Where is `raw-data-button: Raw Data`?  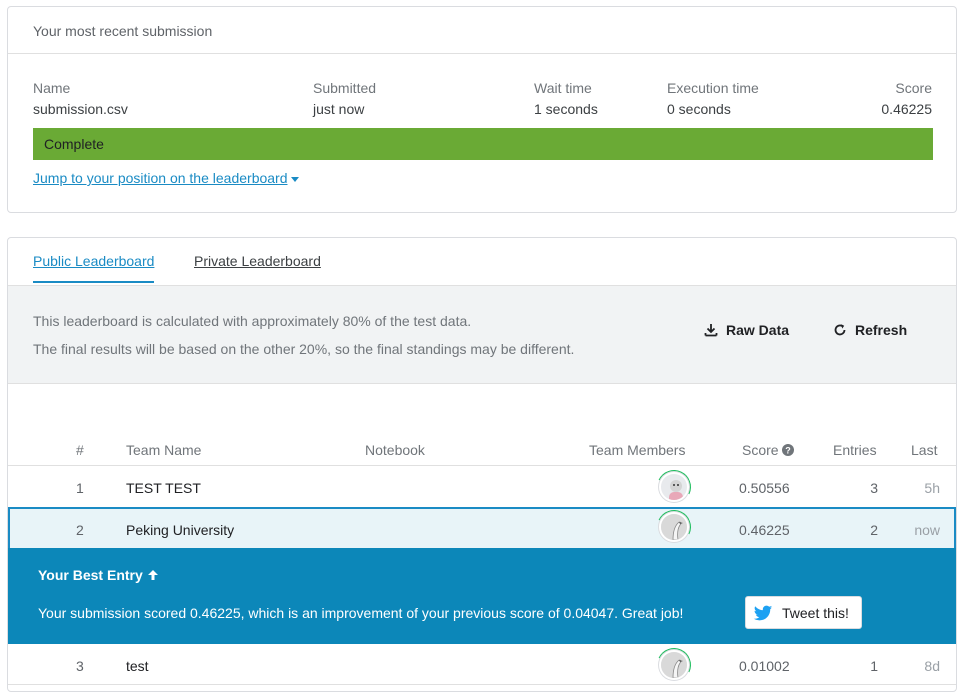 raw-data-button: Raw Data is located at coordinates (746, 330).